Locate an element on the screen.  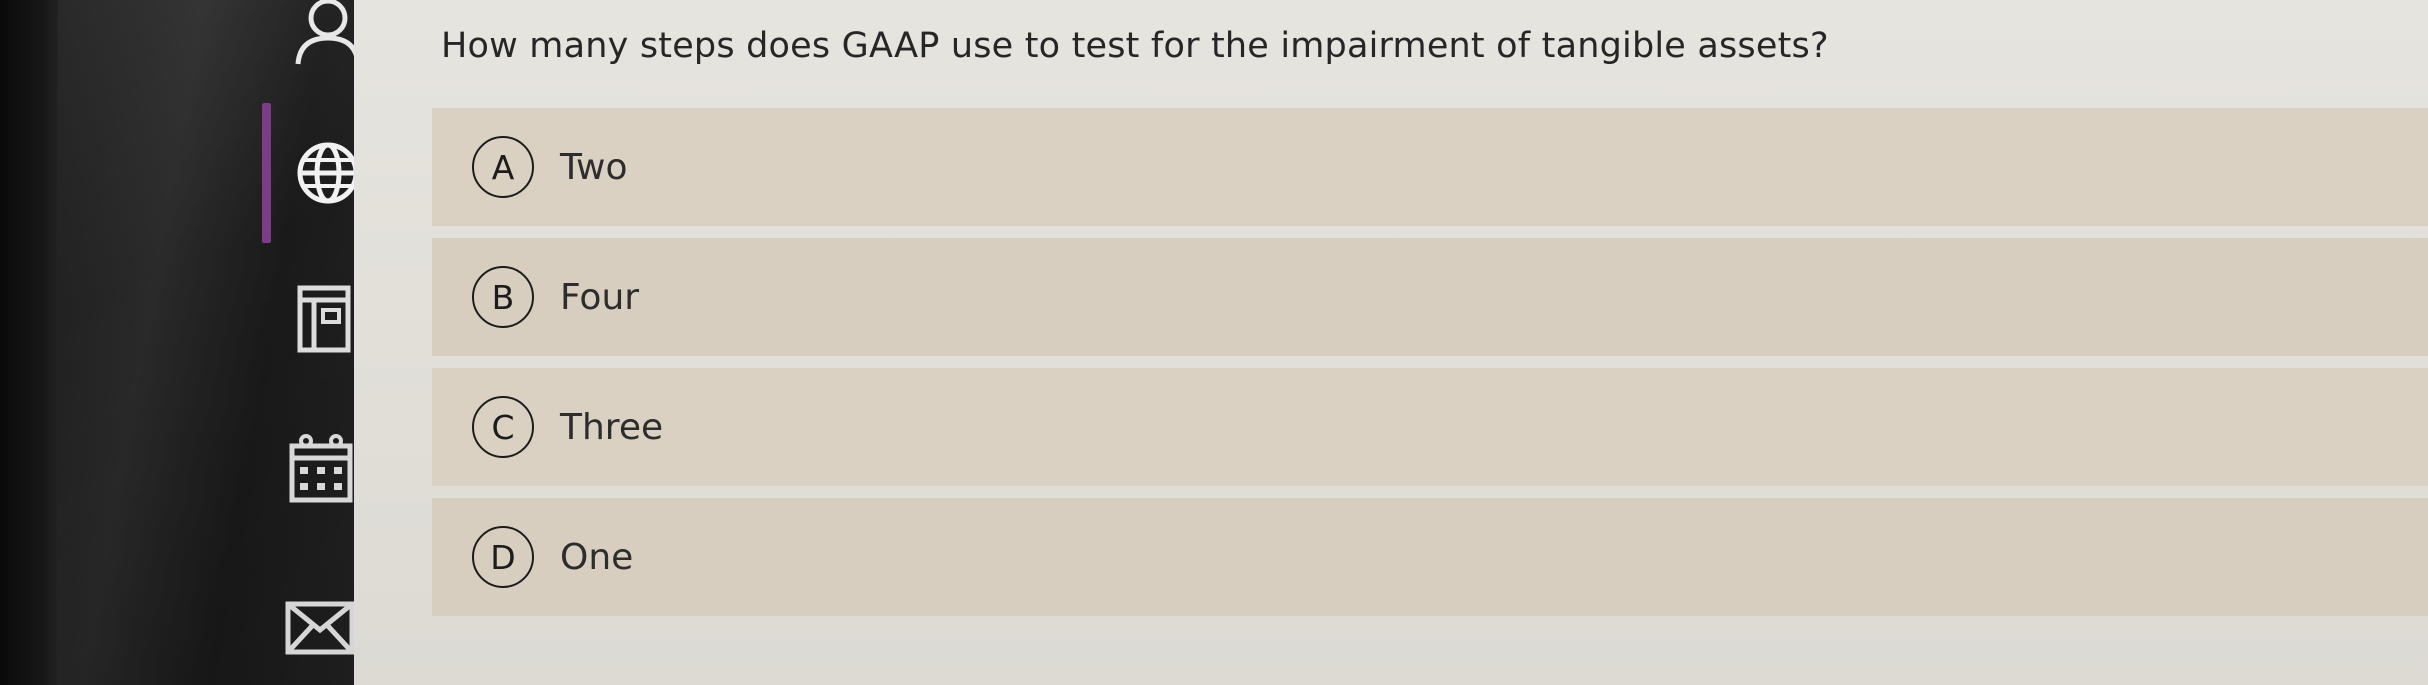
option-label: One is located at coordinates (597, 557).